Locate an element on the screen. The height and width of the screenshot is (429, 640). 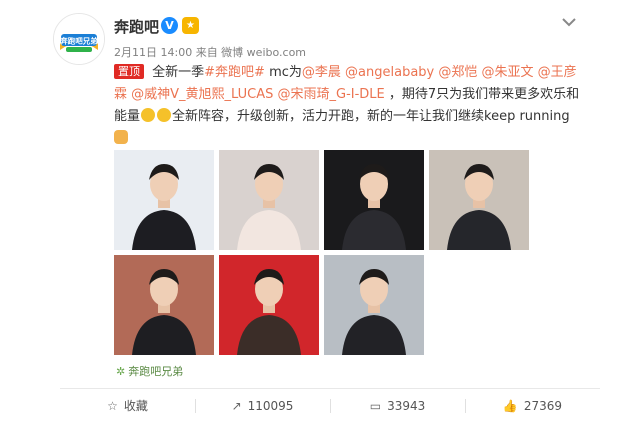
share-button: ↗ 110095 is located at coordinates (262, 406).